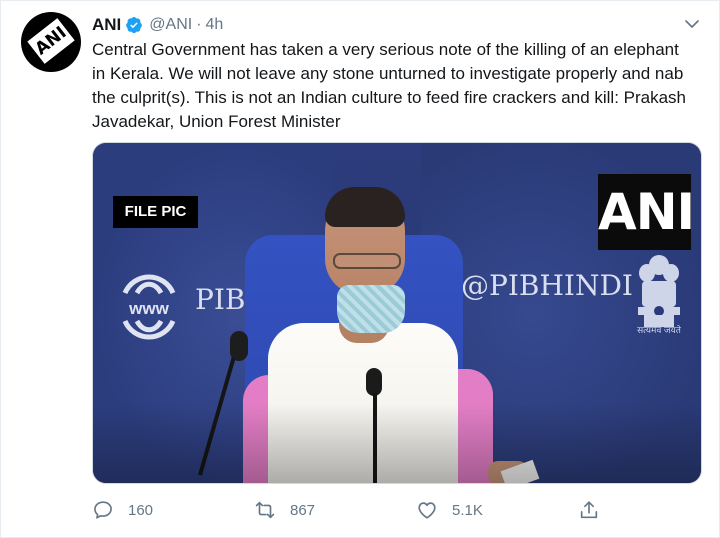 The width and height of the screenshot is (720, 538). What do you see at coordinates (141, 510) in the screenshot?
I see `reply-count: 160` at bounding box center [141, 510].